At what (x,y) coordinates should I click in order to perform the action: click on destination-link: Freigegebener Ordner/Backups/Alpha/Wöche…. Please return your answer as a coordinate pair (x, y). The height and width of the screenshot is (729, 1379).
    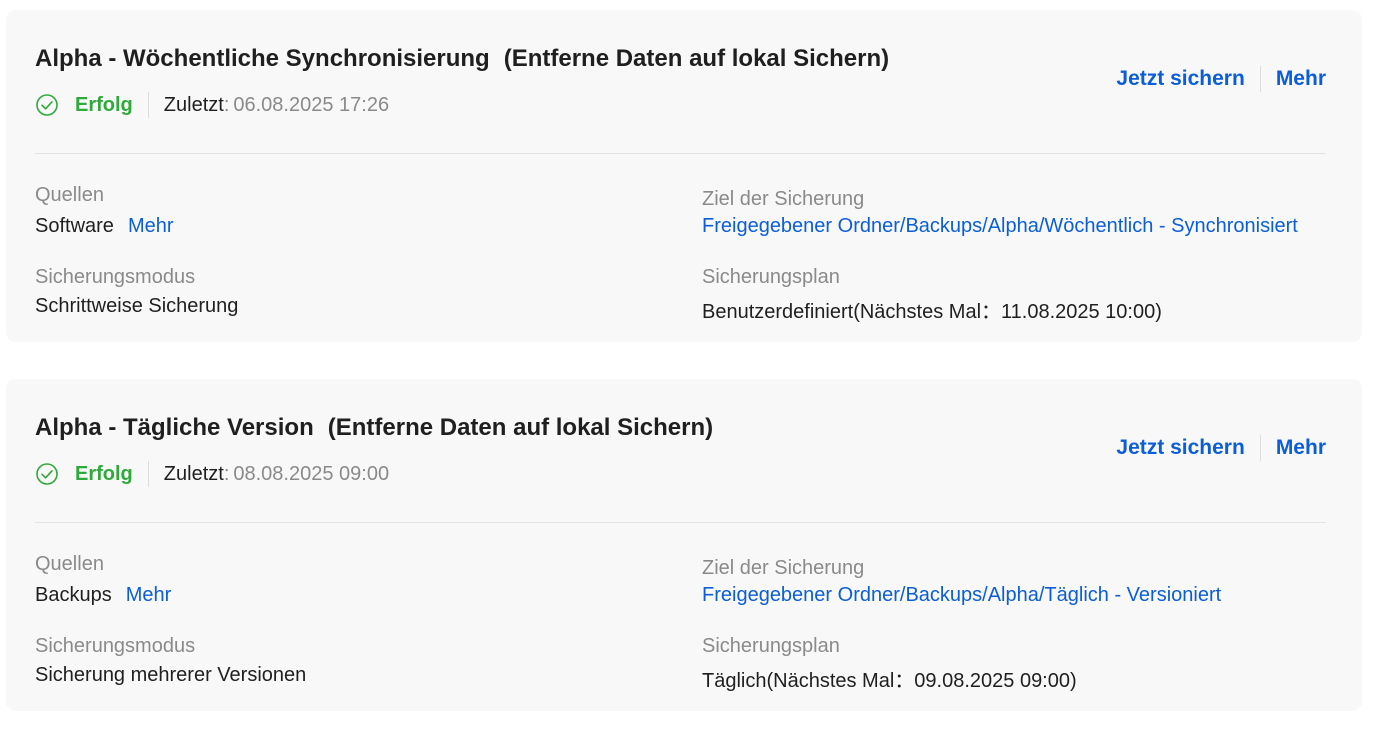
    Looking at the image, I should click on (1004, 226).